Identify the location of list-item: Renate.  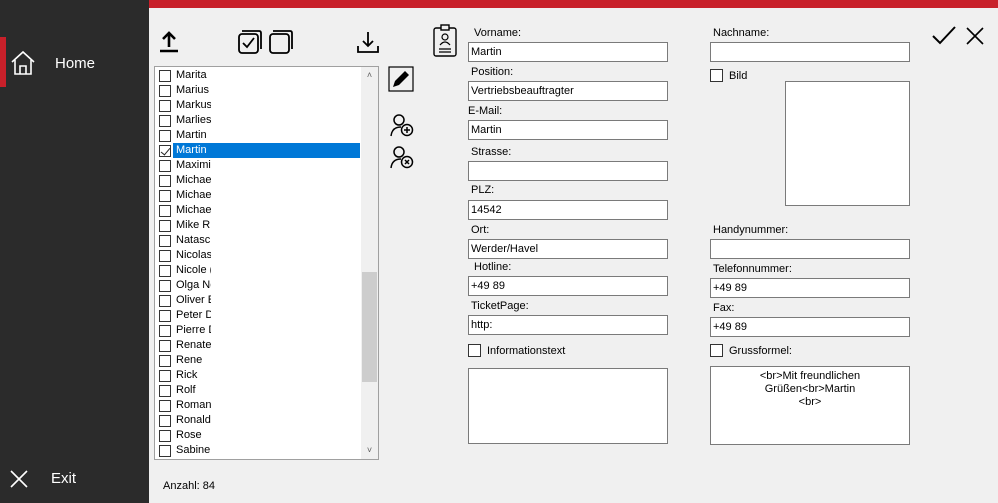
(258, 345).